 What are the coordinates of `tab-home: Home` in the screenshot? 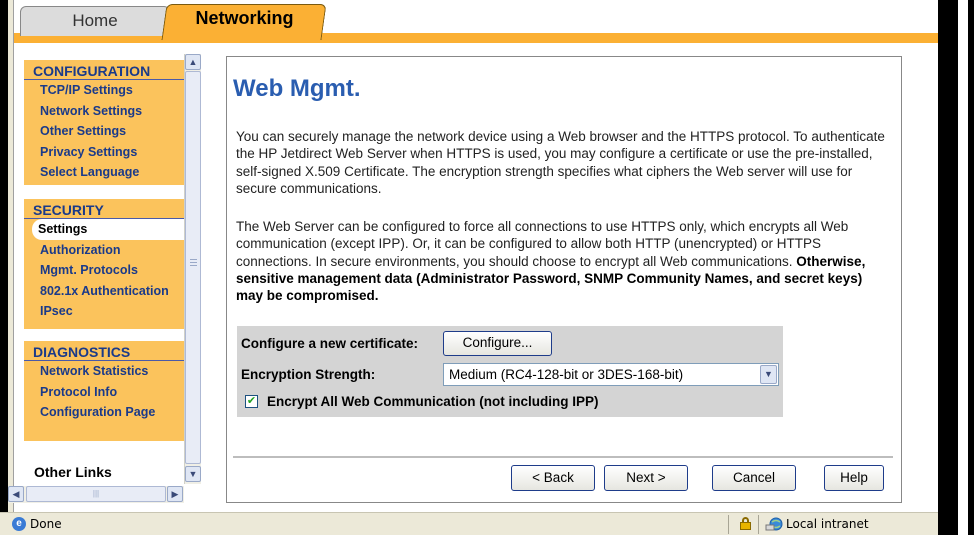 It's located at (95, 21).